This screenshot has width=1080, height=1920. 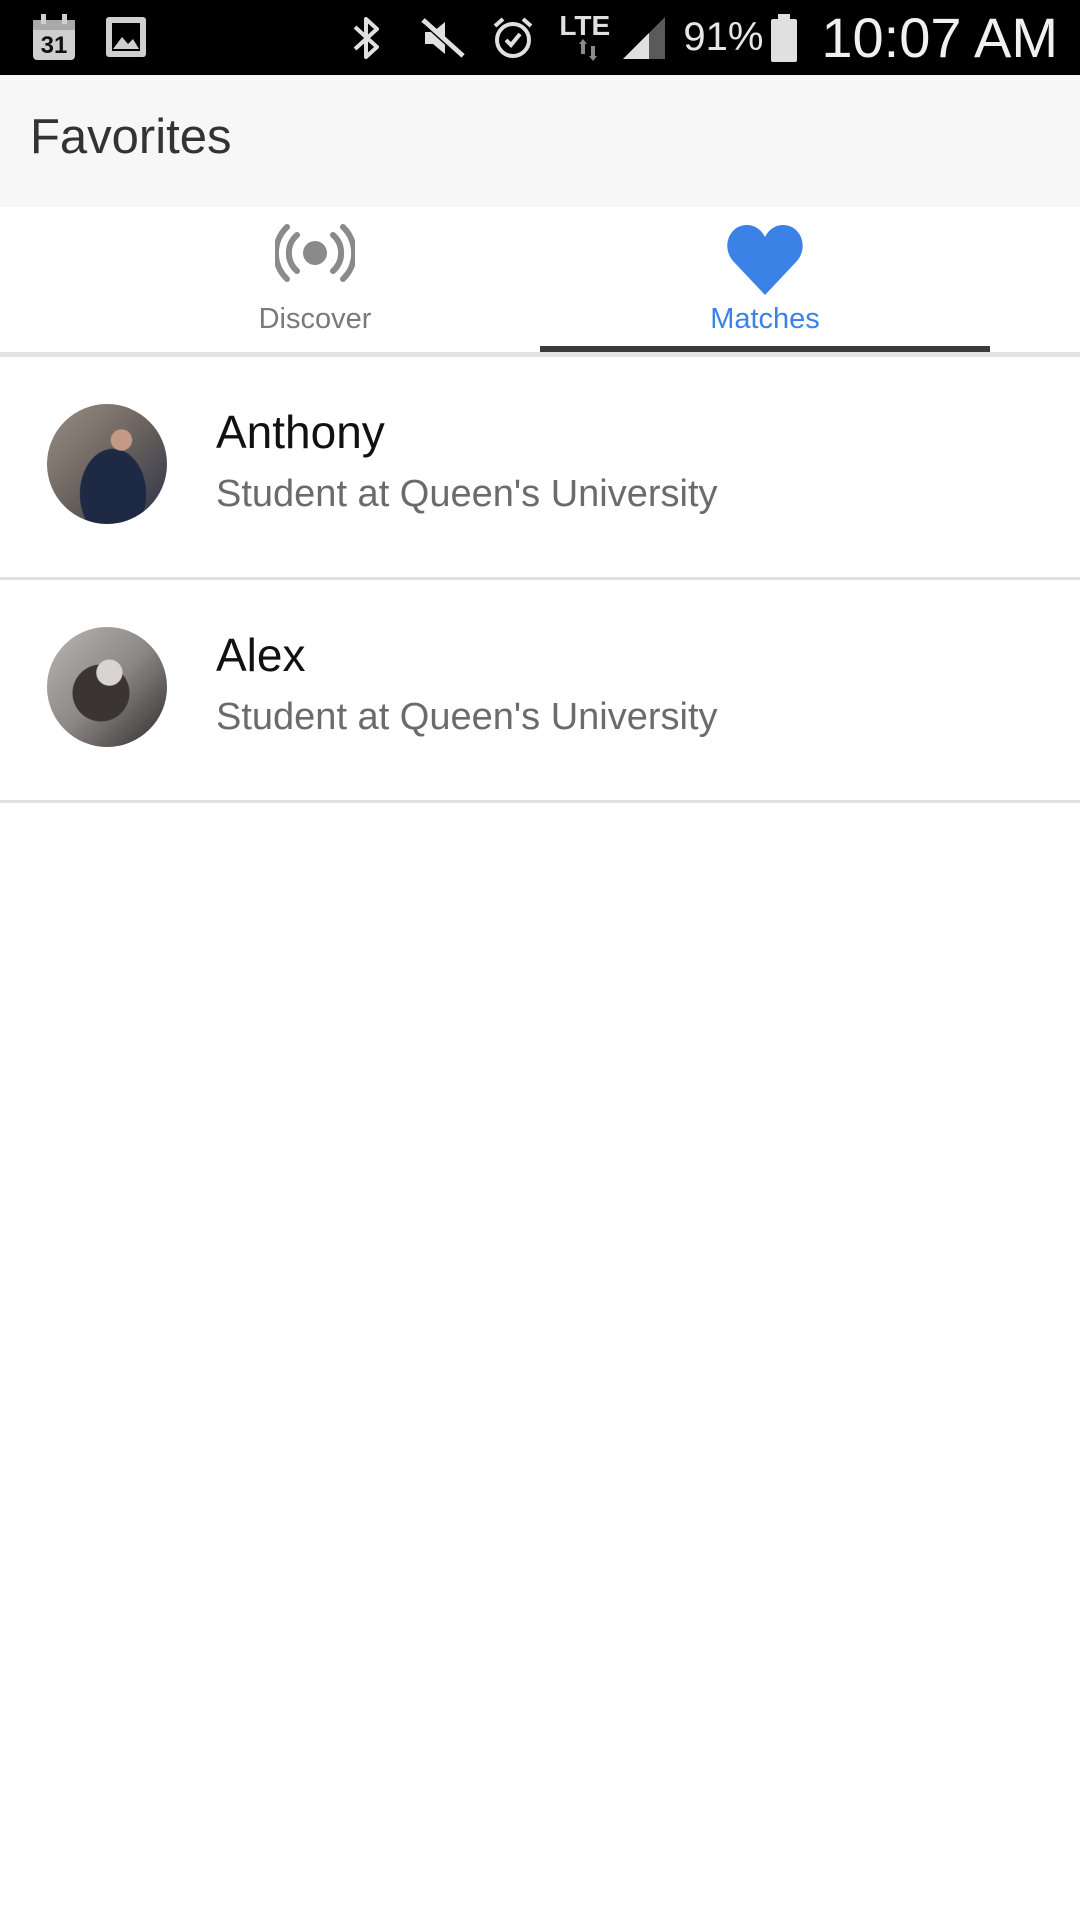 I want to click on battery-icon, so click(x=784, y=38).